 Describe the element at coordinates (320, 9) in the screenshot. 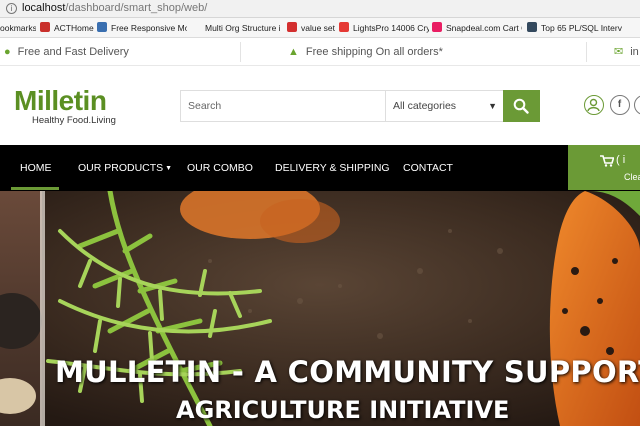

I see `address-bar: i localhost/dashboard/smart_shop/web/` at that location.